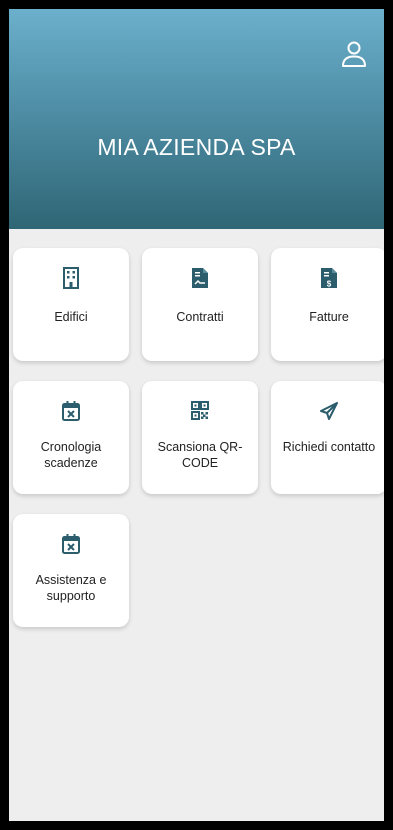  What do you see at coordinates (71, 304) in the screenshot?
I see `tile-edifici: Edifici` at bounding box center [71, 304].